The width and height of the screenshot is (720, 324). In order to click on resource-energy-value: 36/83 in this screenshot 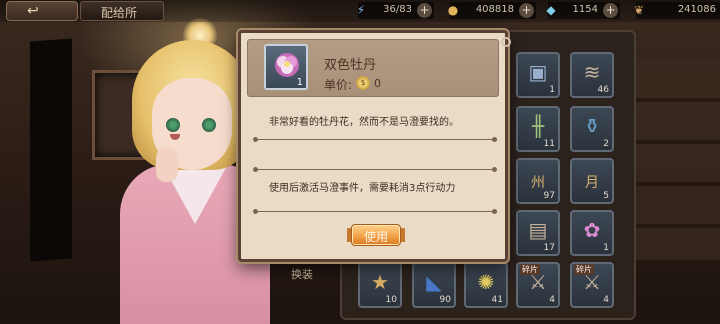, I will do `click(397, 9)`.